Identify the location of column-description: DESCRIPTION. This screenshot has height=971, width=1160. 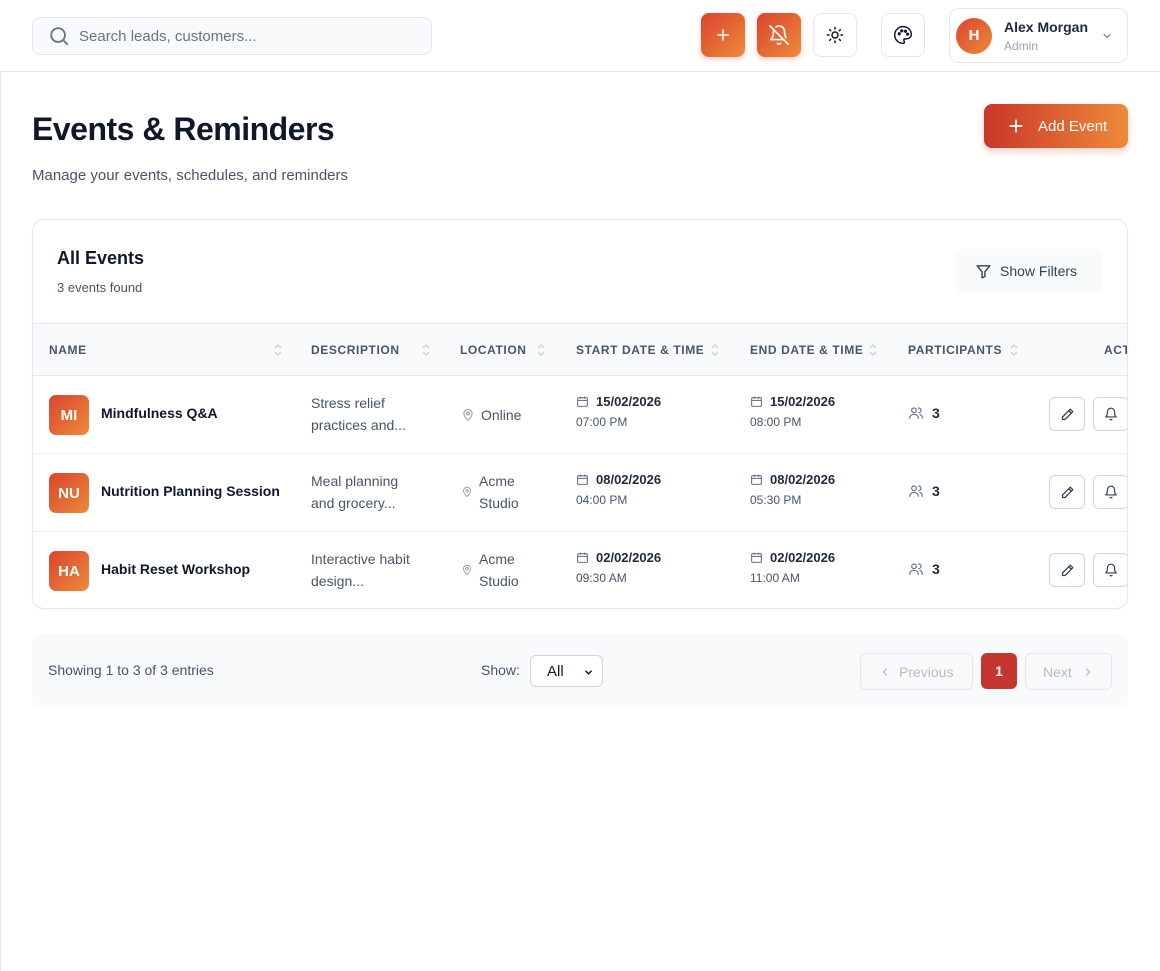
(355, 349).